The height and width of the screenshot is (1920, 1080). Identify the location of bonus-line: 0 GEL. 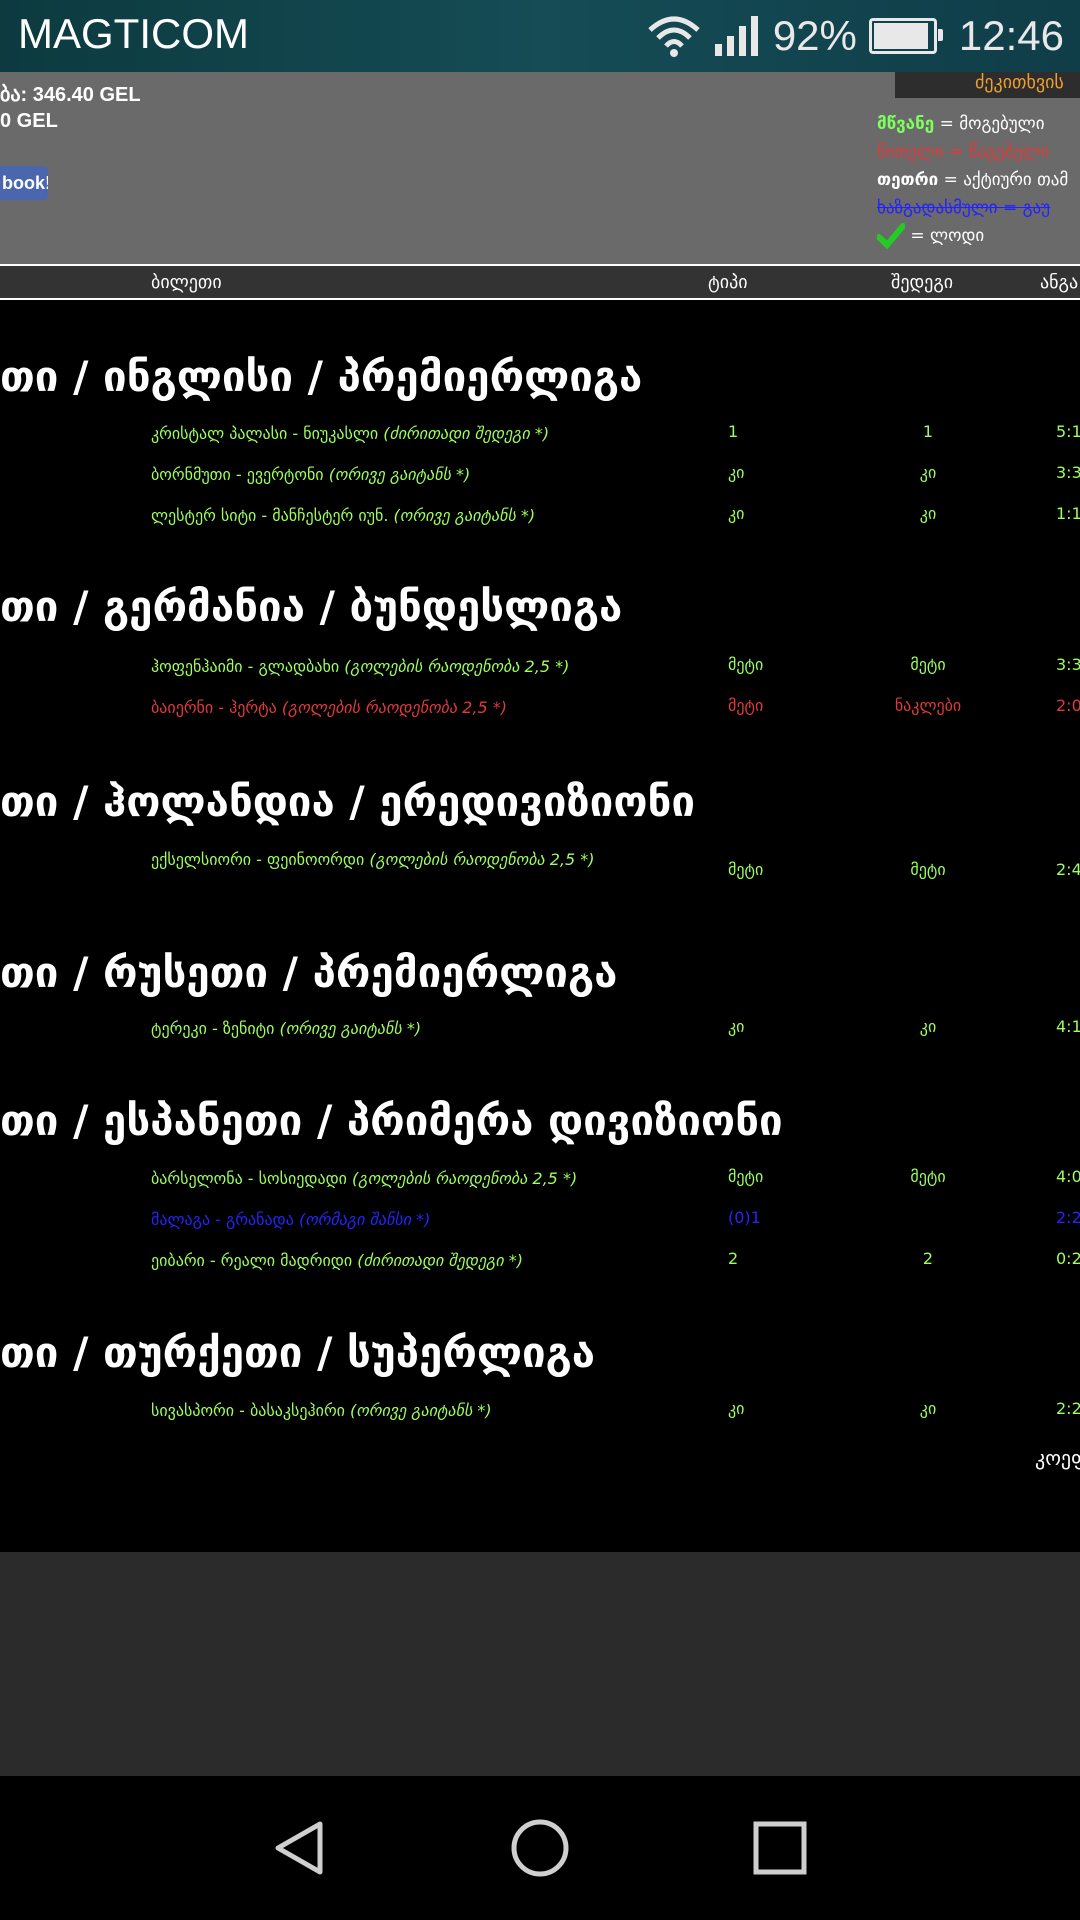
(29, 121).